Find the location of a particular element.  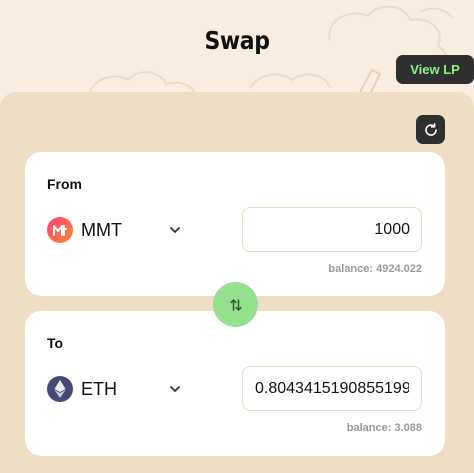

mmt-glyph-icon is located at coordinates (60, 230).